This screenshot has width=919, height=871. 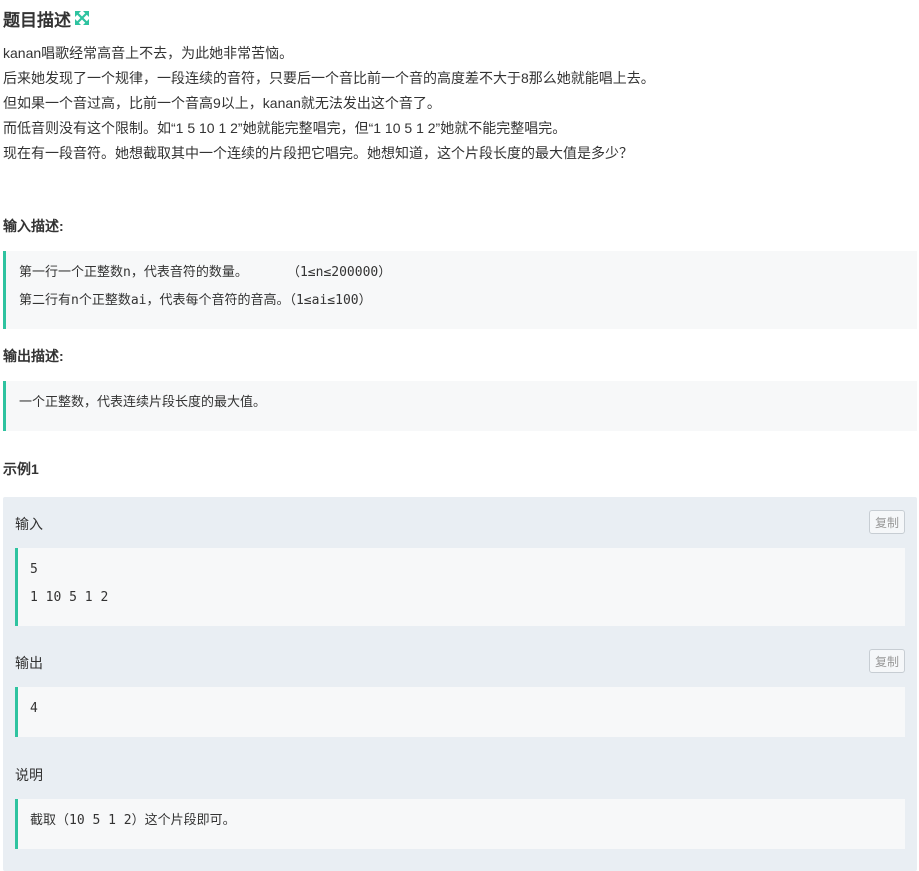 What do you see at coordinates (29, 524) in the screenshot?
I see `example-input-label: 输入` at bounding box center [29, 524].